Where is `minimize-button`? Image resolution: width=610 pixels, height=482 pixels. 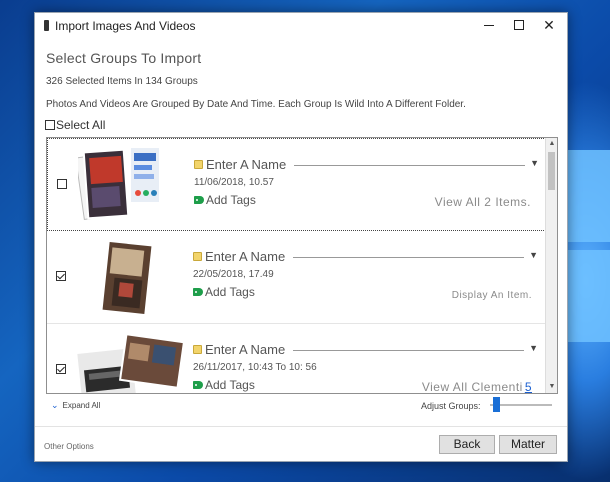
minimize-button is located at coordinates (489, 25).